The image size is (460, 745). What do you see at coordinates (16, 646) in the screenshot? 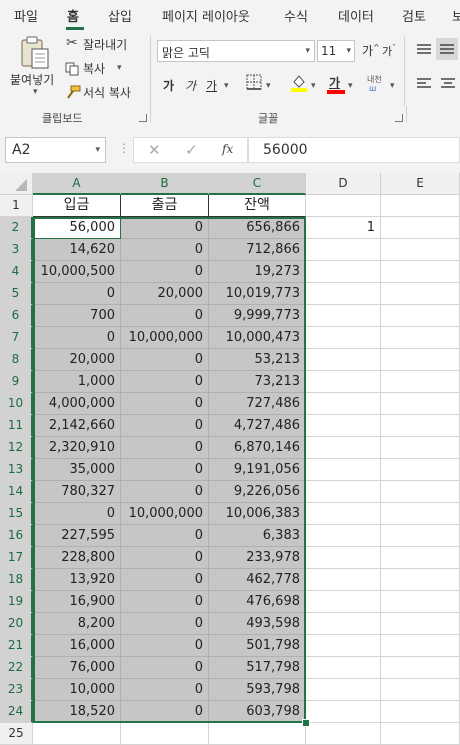
I see `row-header: 21` at bounding box center [16, 646].